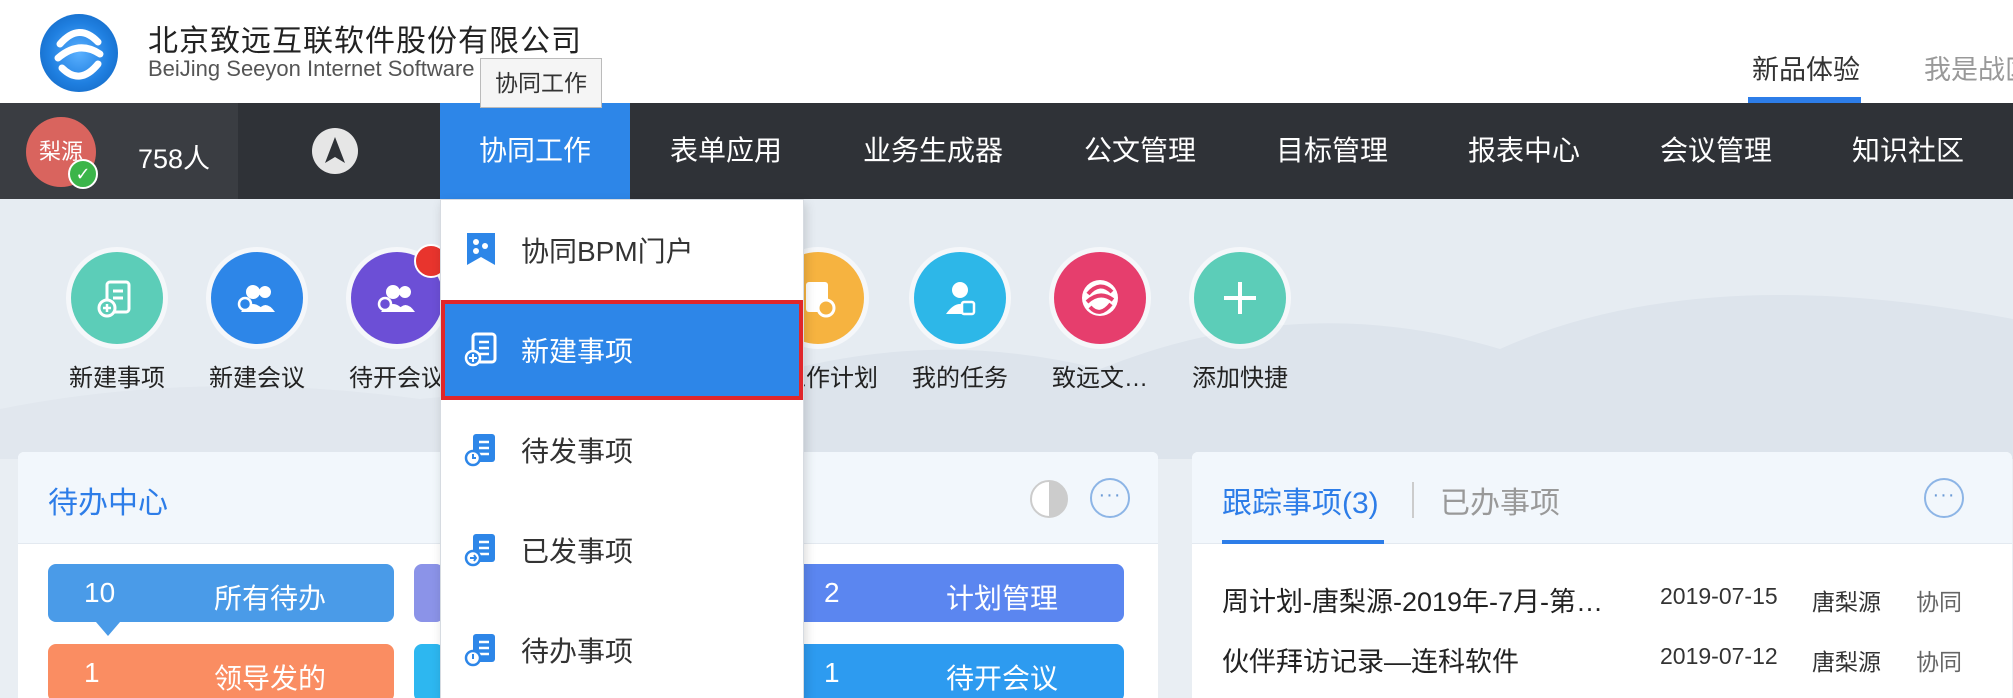  I want to click on menu-item-label: 协同BPM门户, so click(607, 251).